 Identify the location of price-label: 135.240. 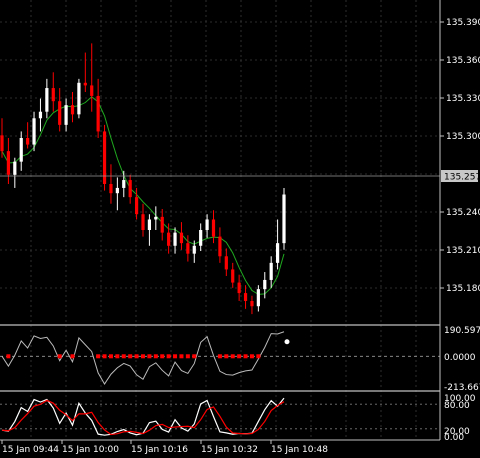
(463, 213).